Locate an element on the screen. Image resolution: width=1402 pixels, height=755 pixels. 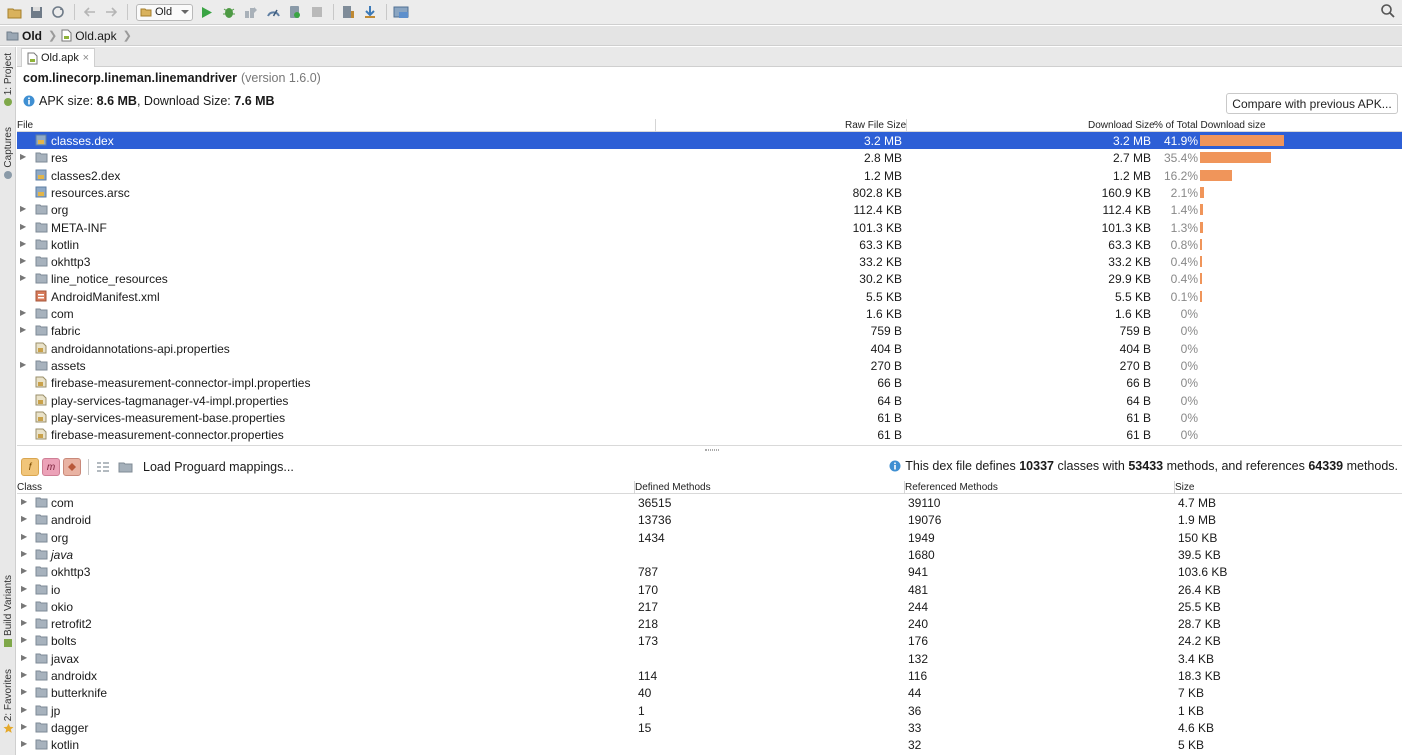
header-download-size: Download Size is located at coordinates (1121, 125).